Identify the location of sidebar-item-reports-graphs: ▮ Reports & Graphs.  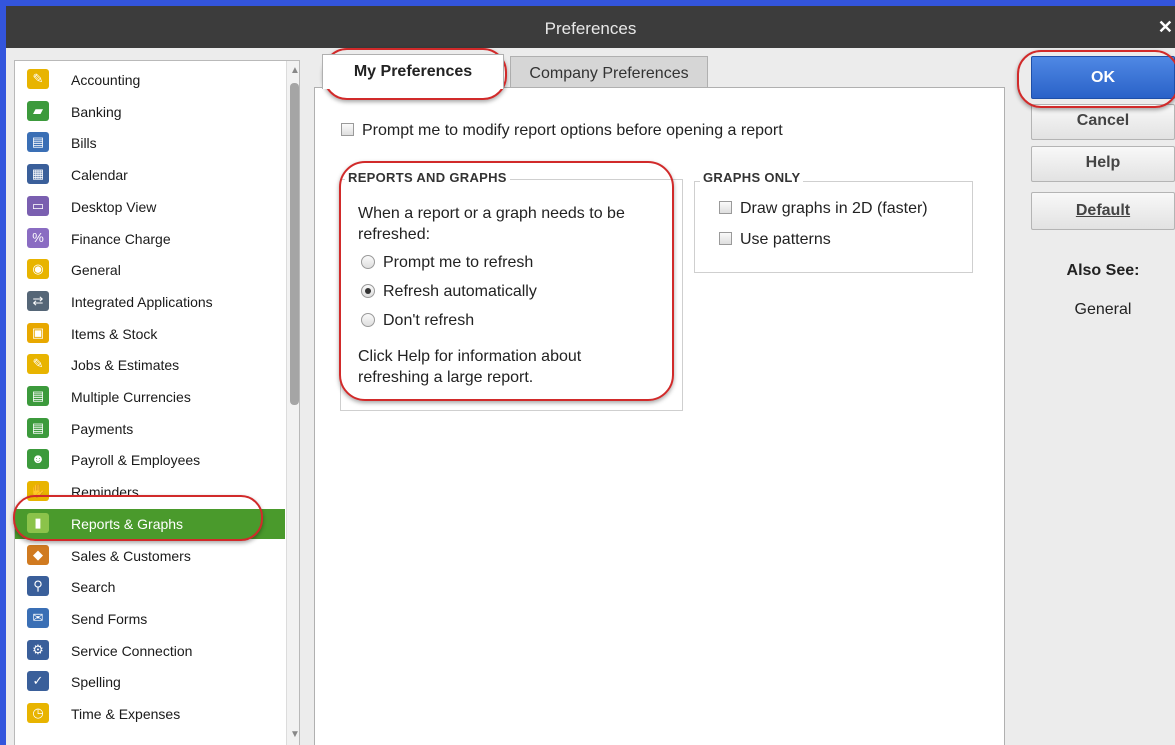
(150, 523).